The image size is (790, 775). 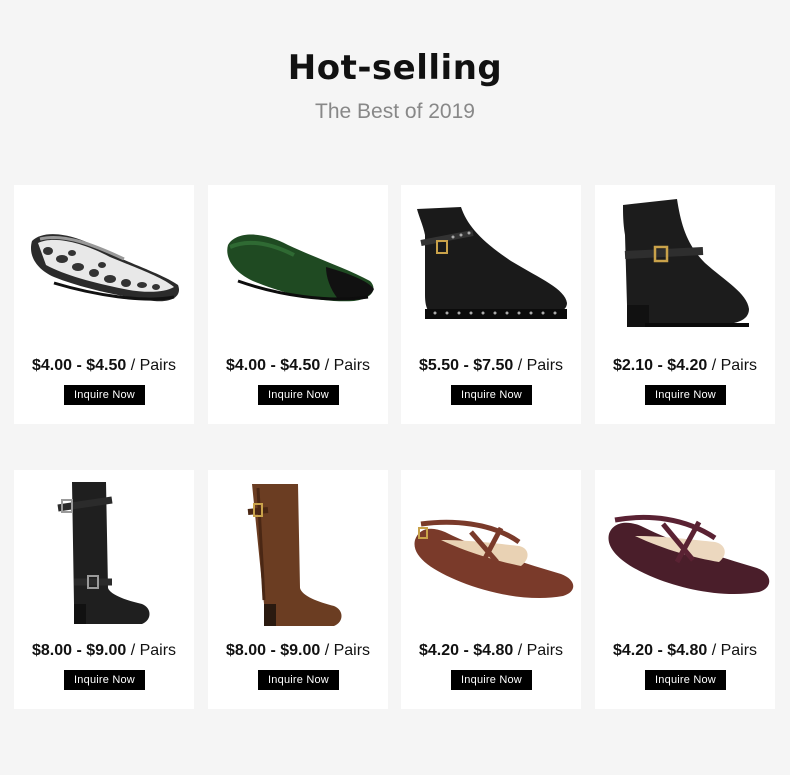 What do you see at coordinates (300, 268) in the screenshot?
I see `green-flat-shoe-image` at bounding box center [300, 268].